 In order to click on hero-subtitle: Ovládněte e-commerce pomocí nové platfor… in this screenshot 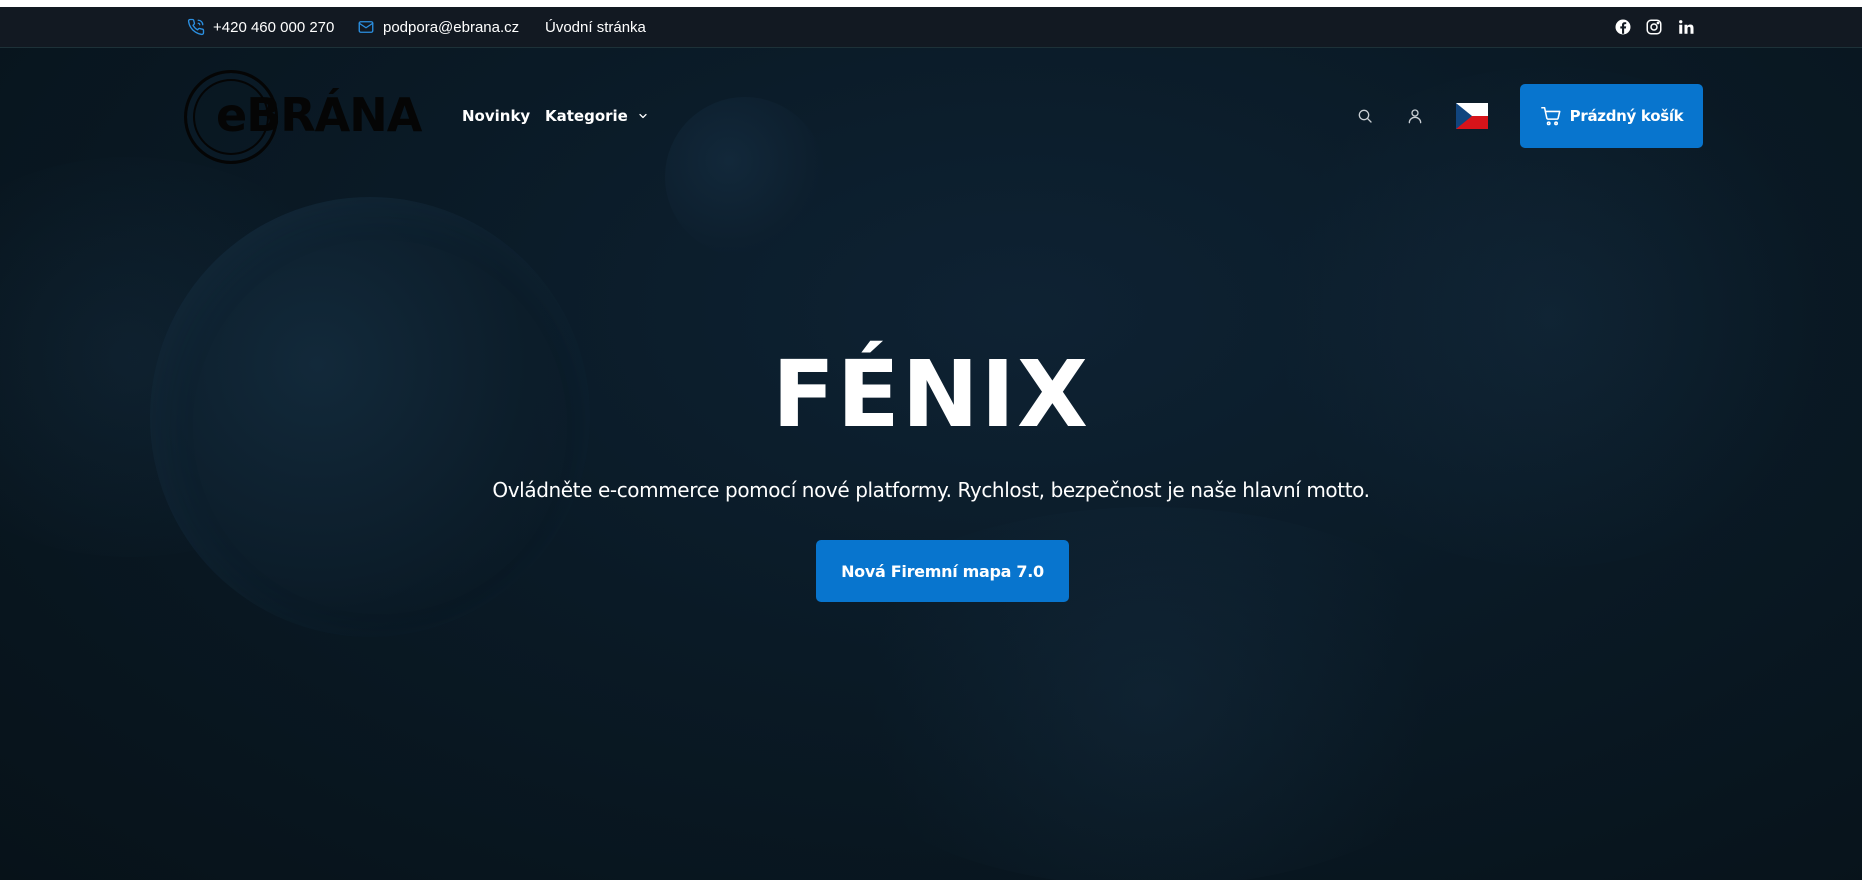, I will do `click(931, 490)`.